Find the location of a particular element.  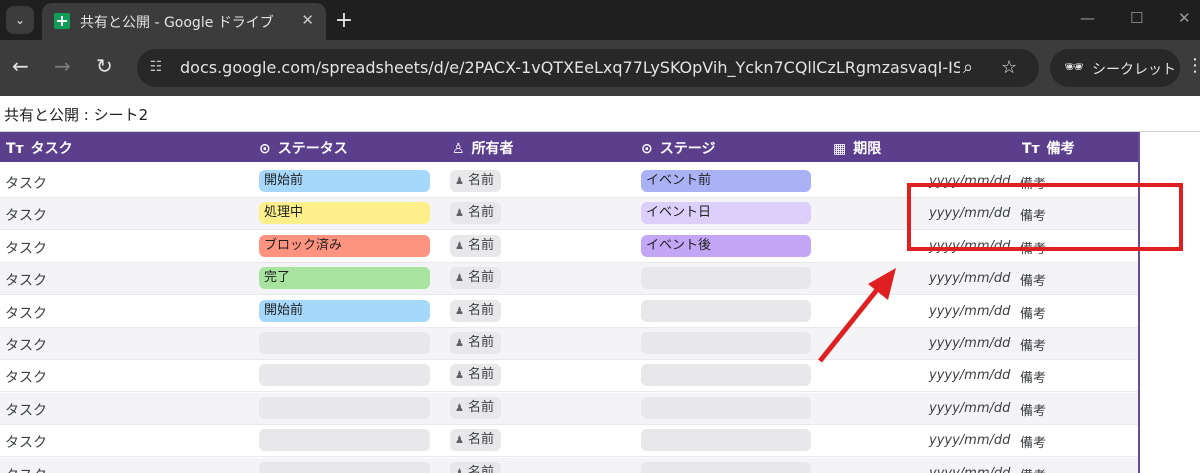

back-arrow-icon: ← is located at coordinates (20, 66).